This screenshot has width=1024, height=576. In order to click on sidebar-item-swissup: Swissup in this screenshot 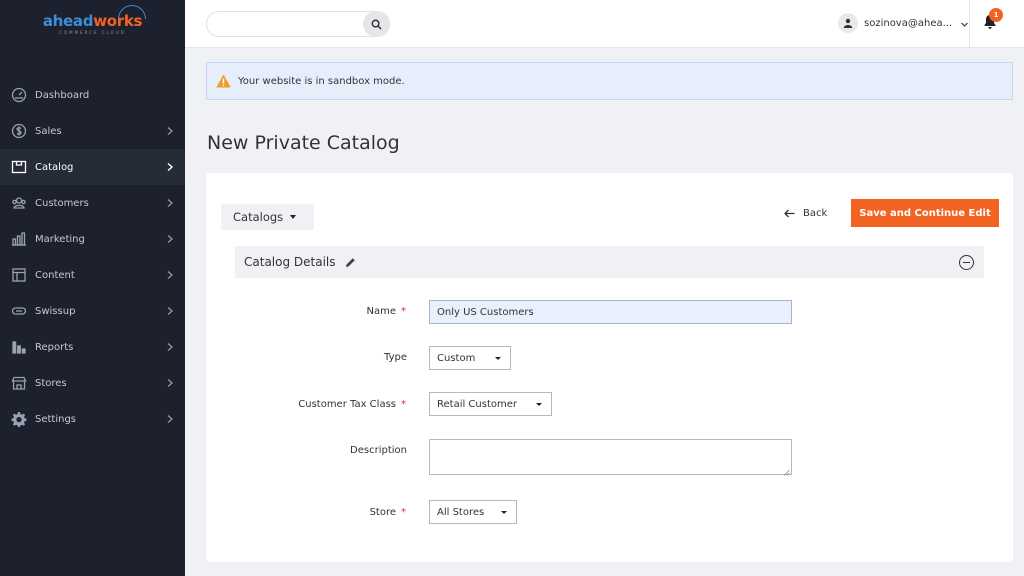, I will do `click(92, 311)`.